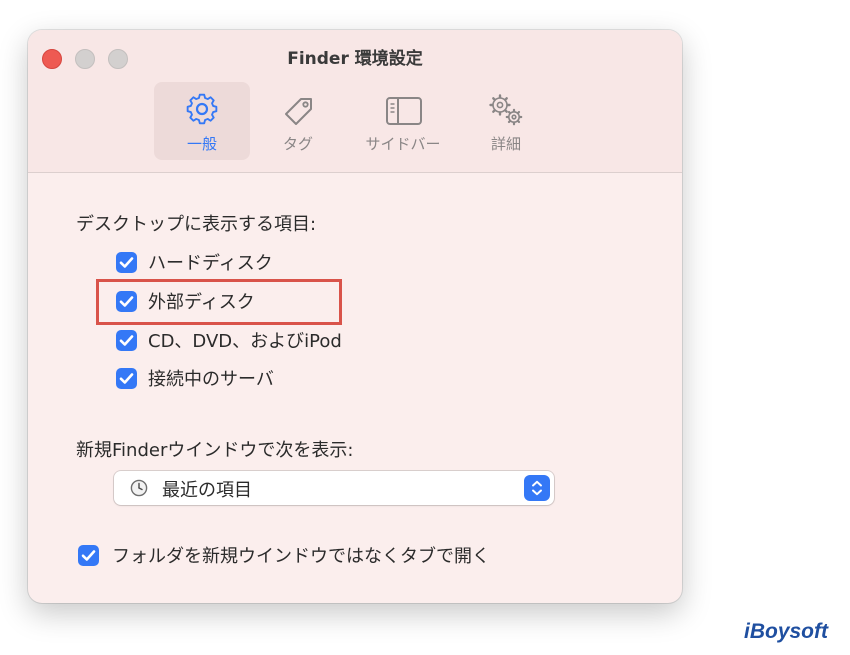 Image resolution: width=850 pixels, height=655 pixels. I want to click on popup-stepper, so click(537, 488).